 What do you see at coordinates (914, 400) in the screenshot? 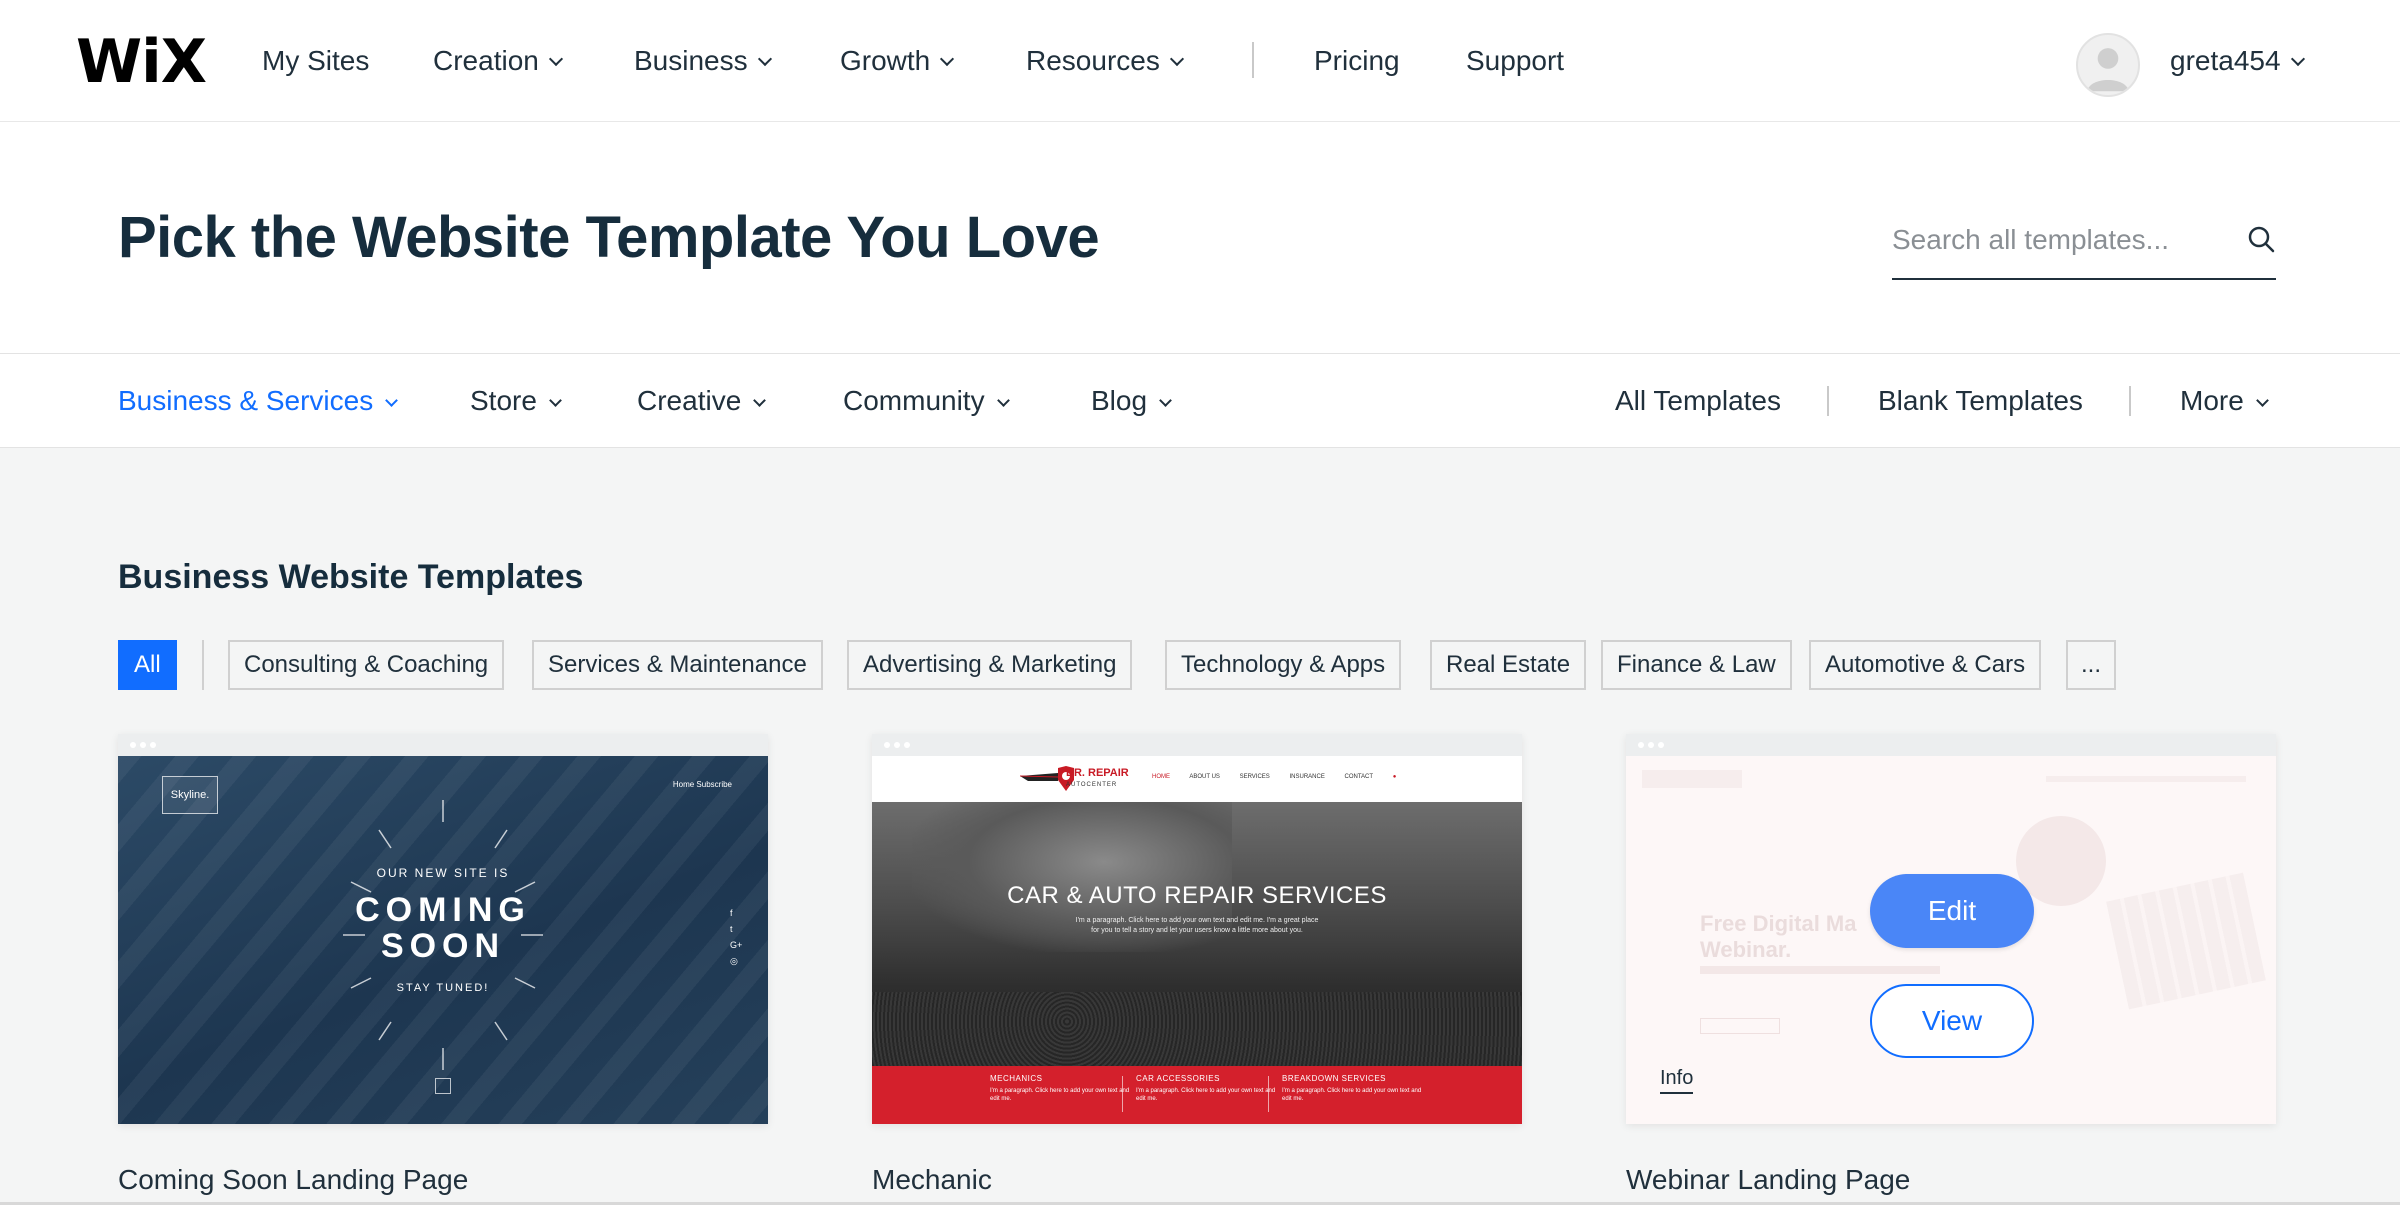
I see `category-label: Community` at bounding box center [914, 400].